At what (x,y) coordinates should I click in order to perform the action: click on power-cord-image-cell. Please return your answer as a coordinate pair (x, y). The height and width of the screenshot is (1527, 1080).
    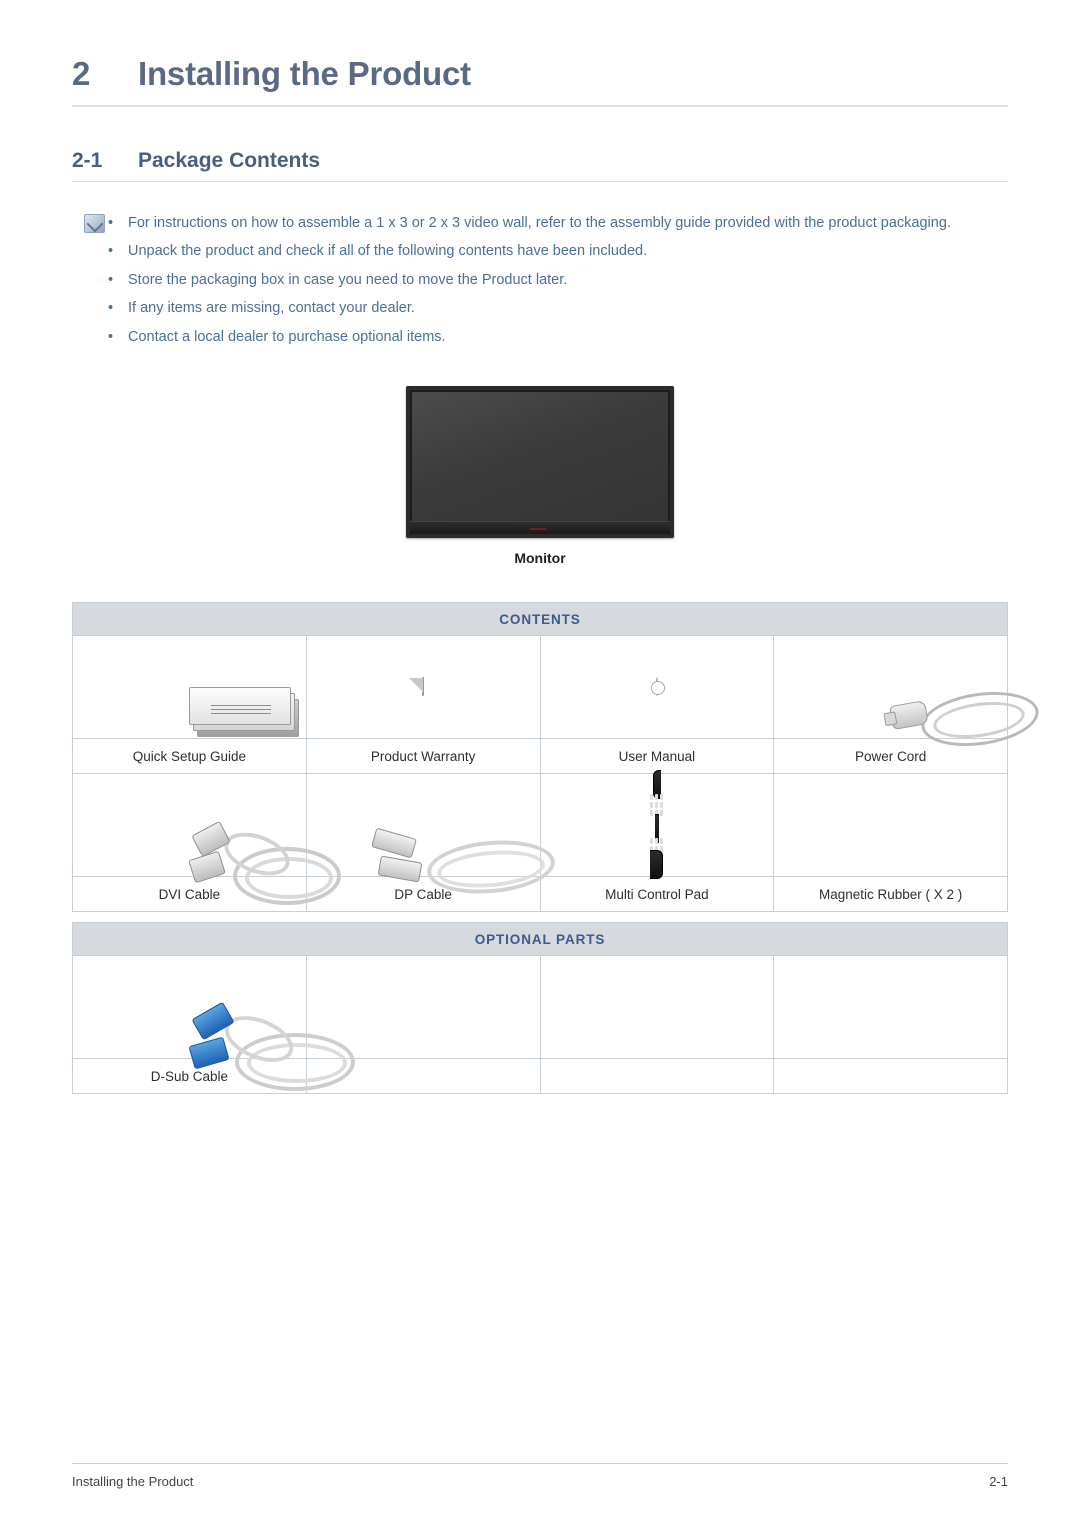
    Looking at the image, I should click on (907, 694).